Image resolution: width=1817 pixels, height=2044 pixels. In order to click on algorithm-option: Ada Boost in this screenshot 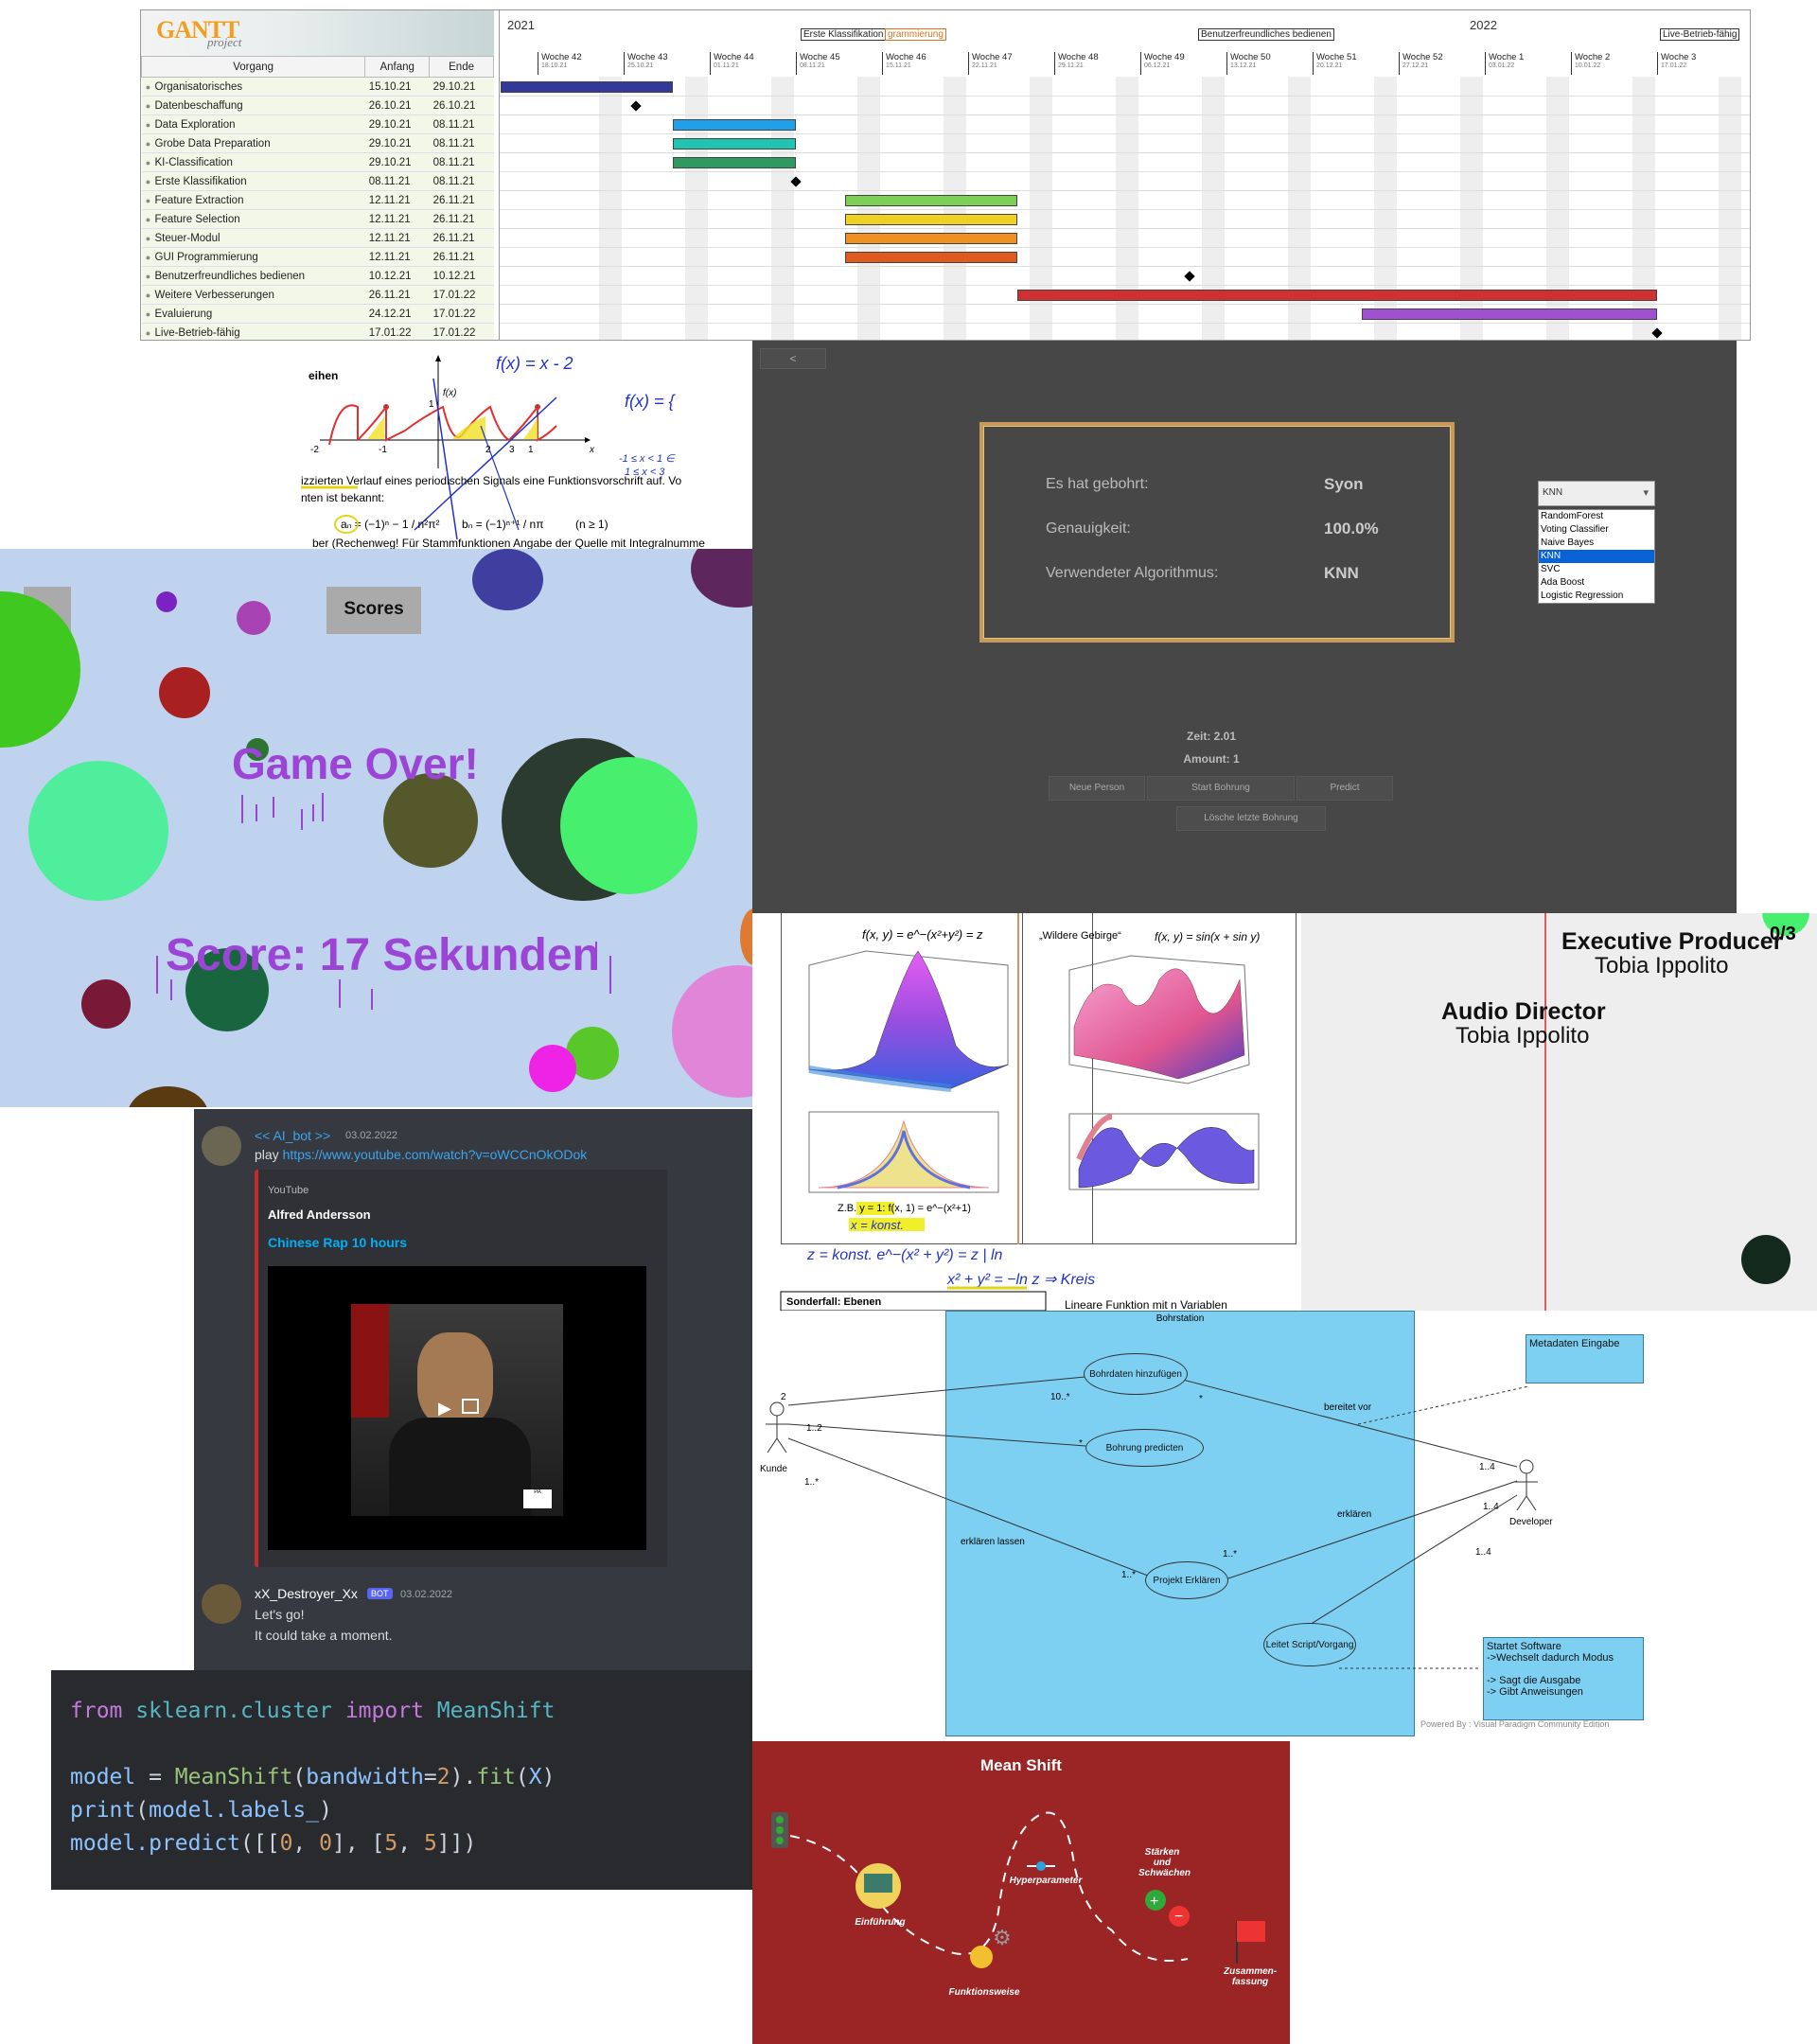, I will do `click(1596, 583)`.